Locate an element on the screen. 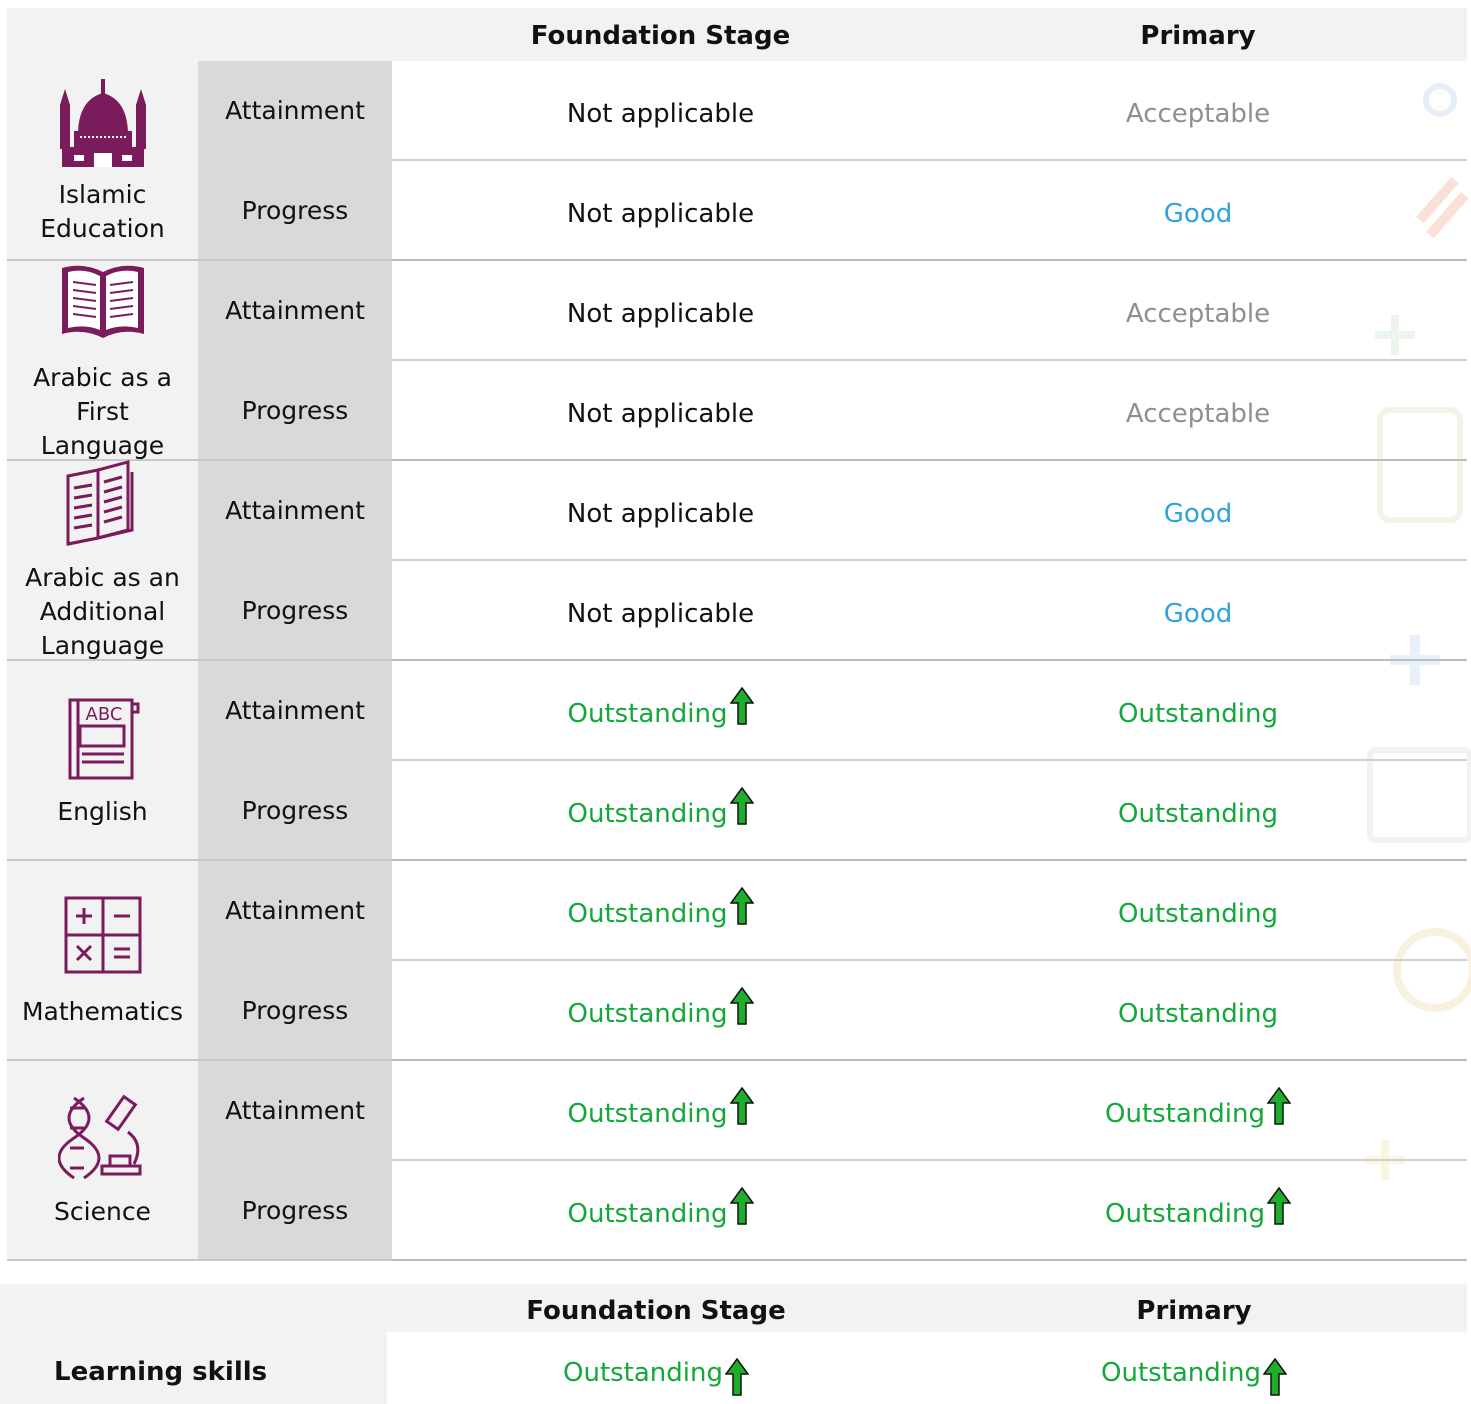 This screenshot has height=1404, width=1471. subject-label: English is located at coordinates (102, 811).